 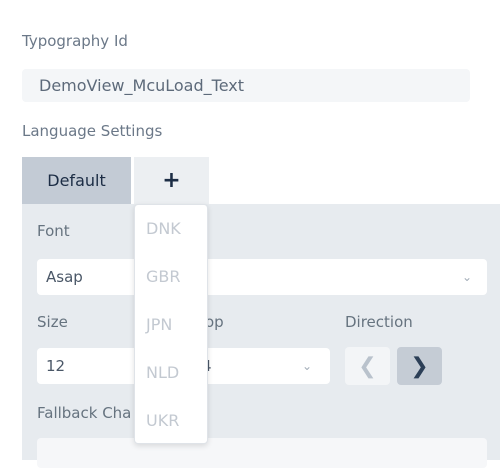 What do you see at coordinates (76, 180) in the screenshot?
I see `tab-default: Default` at bounding box center [76, 180].